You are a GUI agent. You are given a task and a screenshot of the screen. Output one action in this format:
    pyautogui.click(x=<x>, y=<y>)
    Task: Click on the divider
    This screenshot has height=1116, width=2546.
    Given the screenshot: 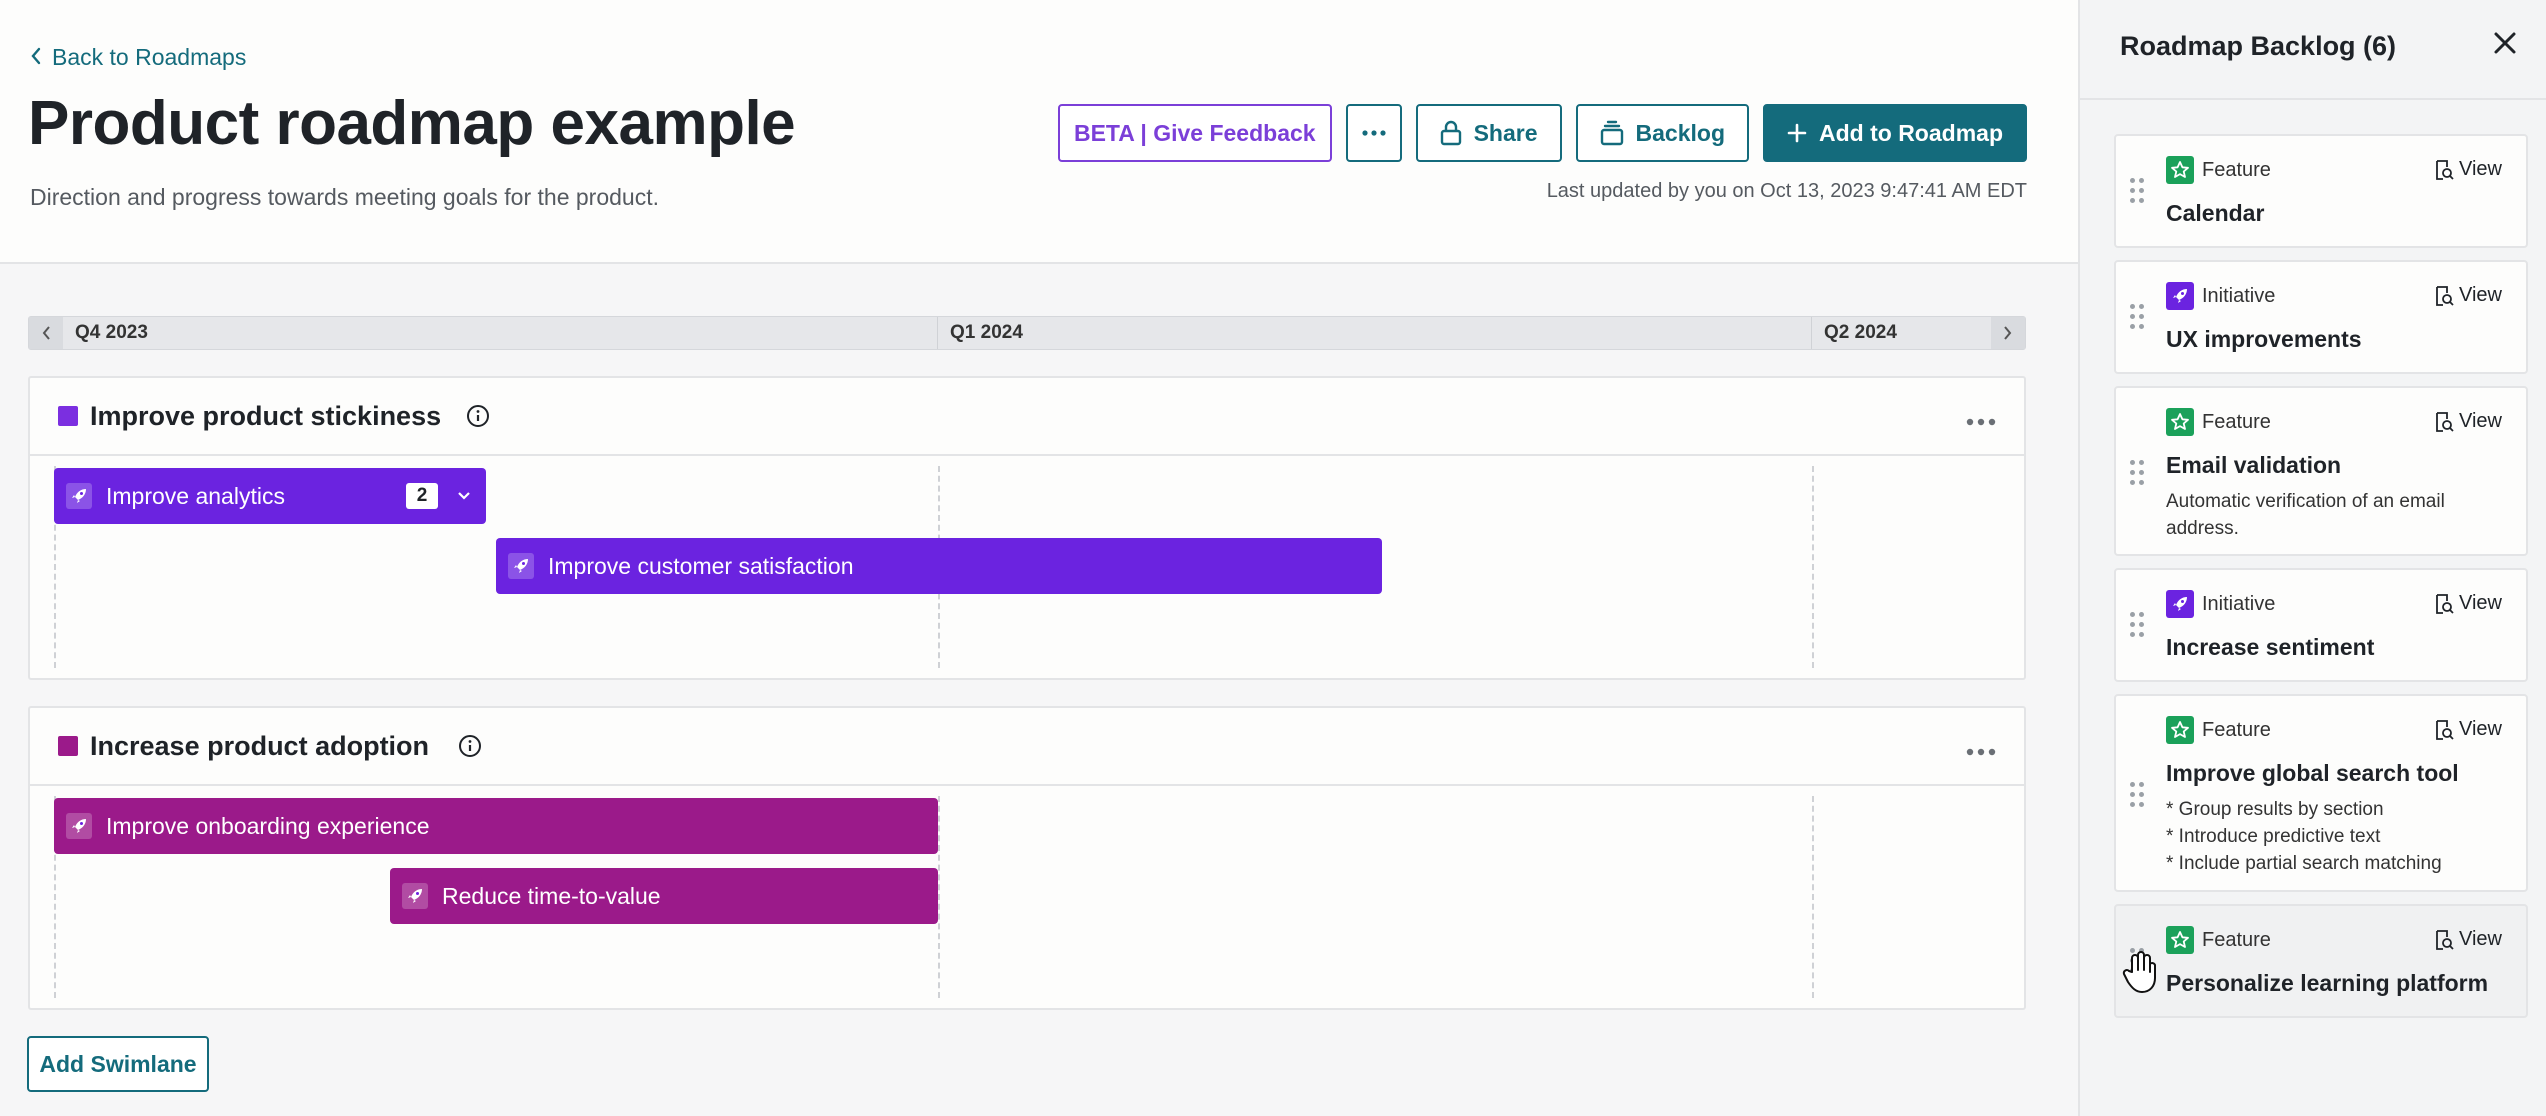 What is the action you would take?
    pyautogui.click(x=2313, y=99)
    